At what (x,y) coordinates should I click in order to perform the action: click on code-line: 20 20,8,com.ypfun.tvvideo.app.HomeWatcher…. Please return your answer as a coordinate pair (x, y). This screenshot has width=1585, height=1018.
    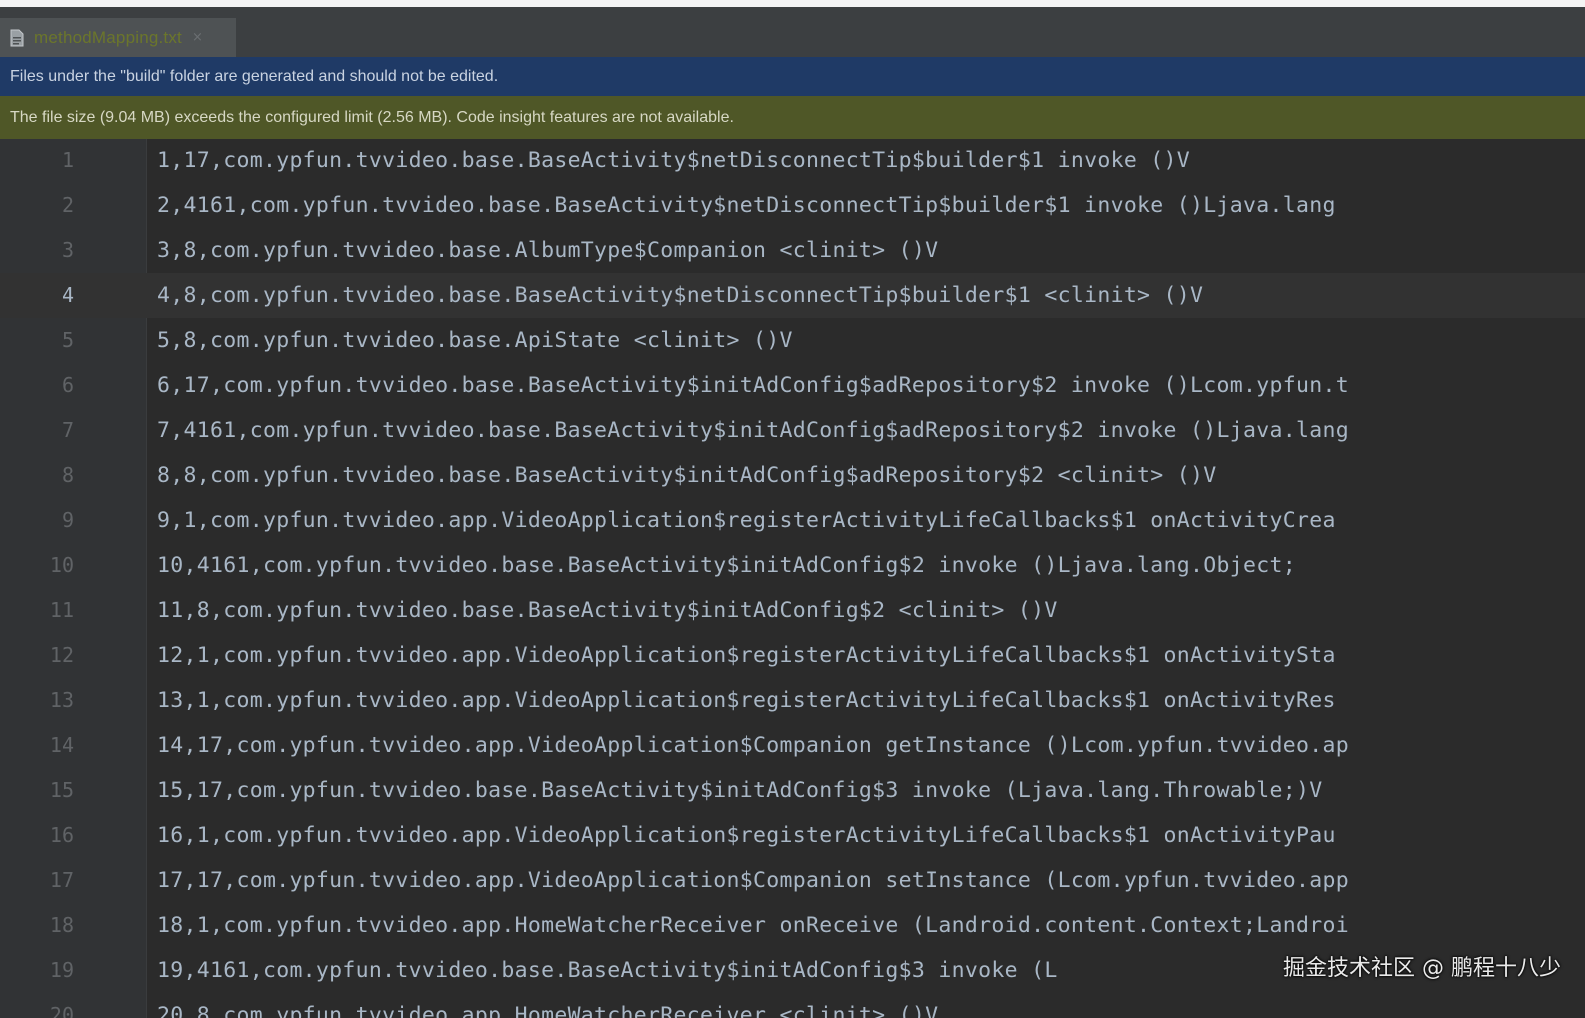
    Looking at the image, I should click on (792, 1005).